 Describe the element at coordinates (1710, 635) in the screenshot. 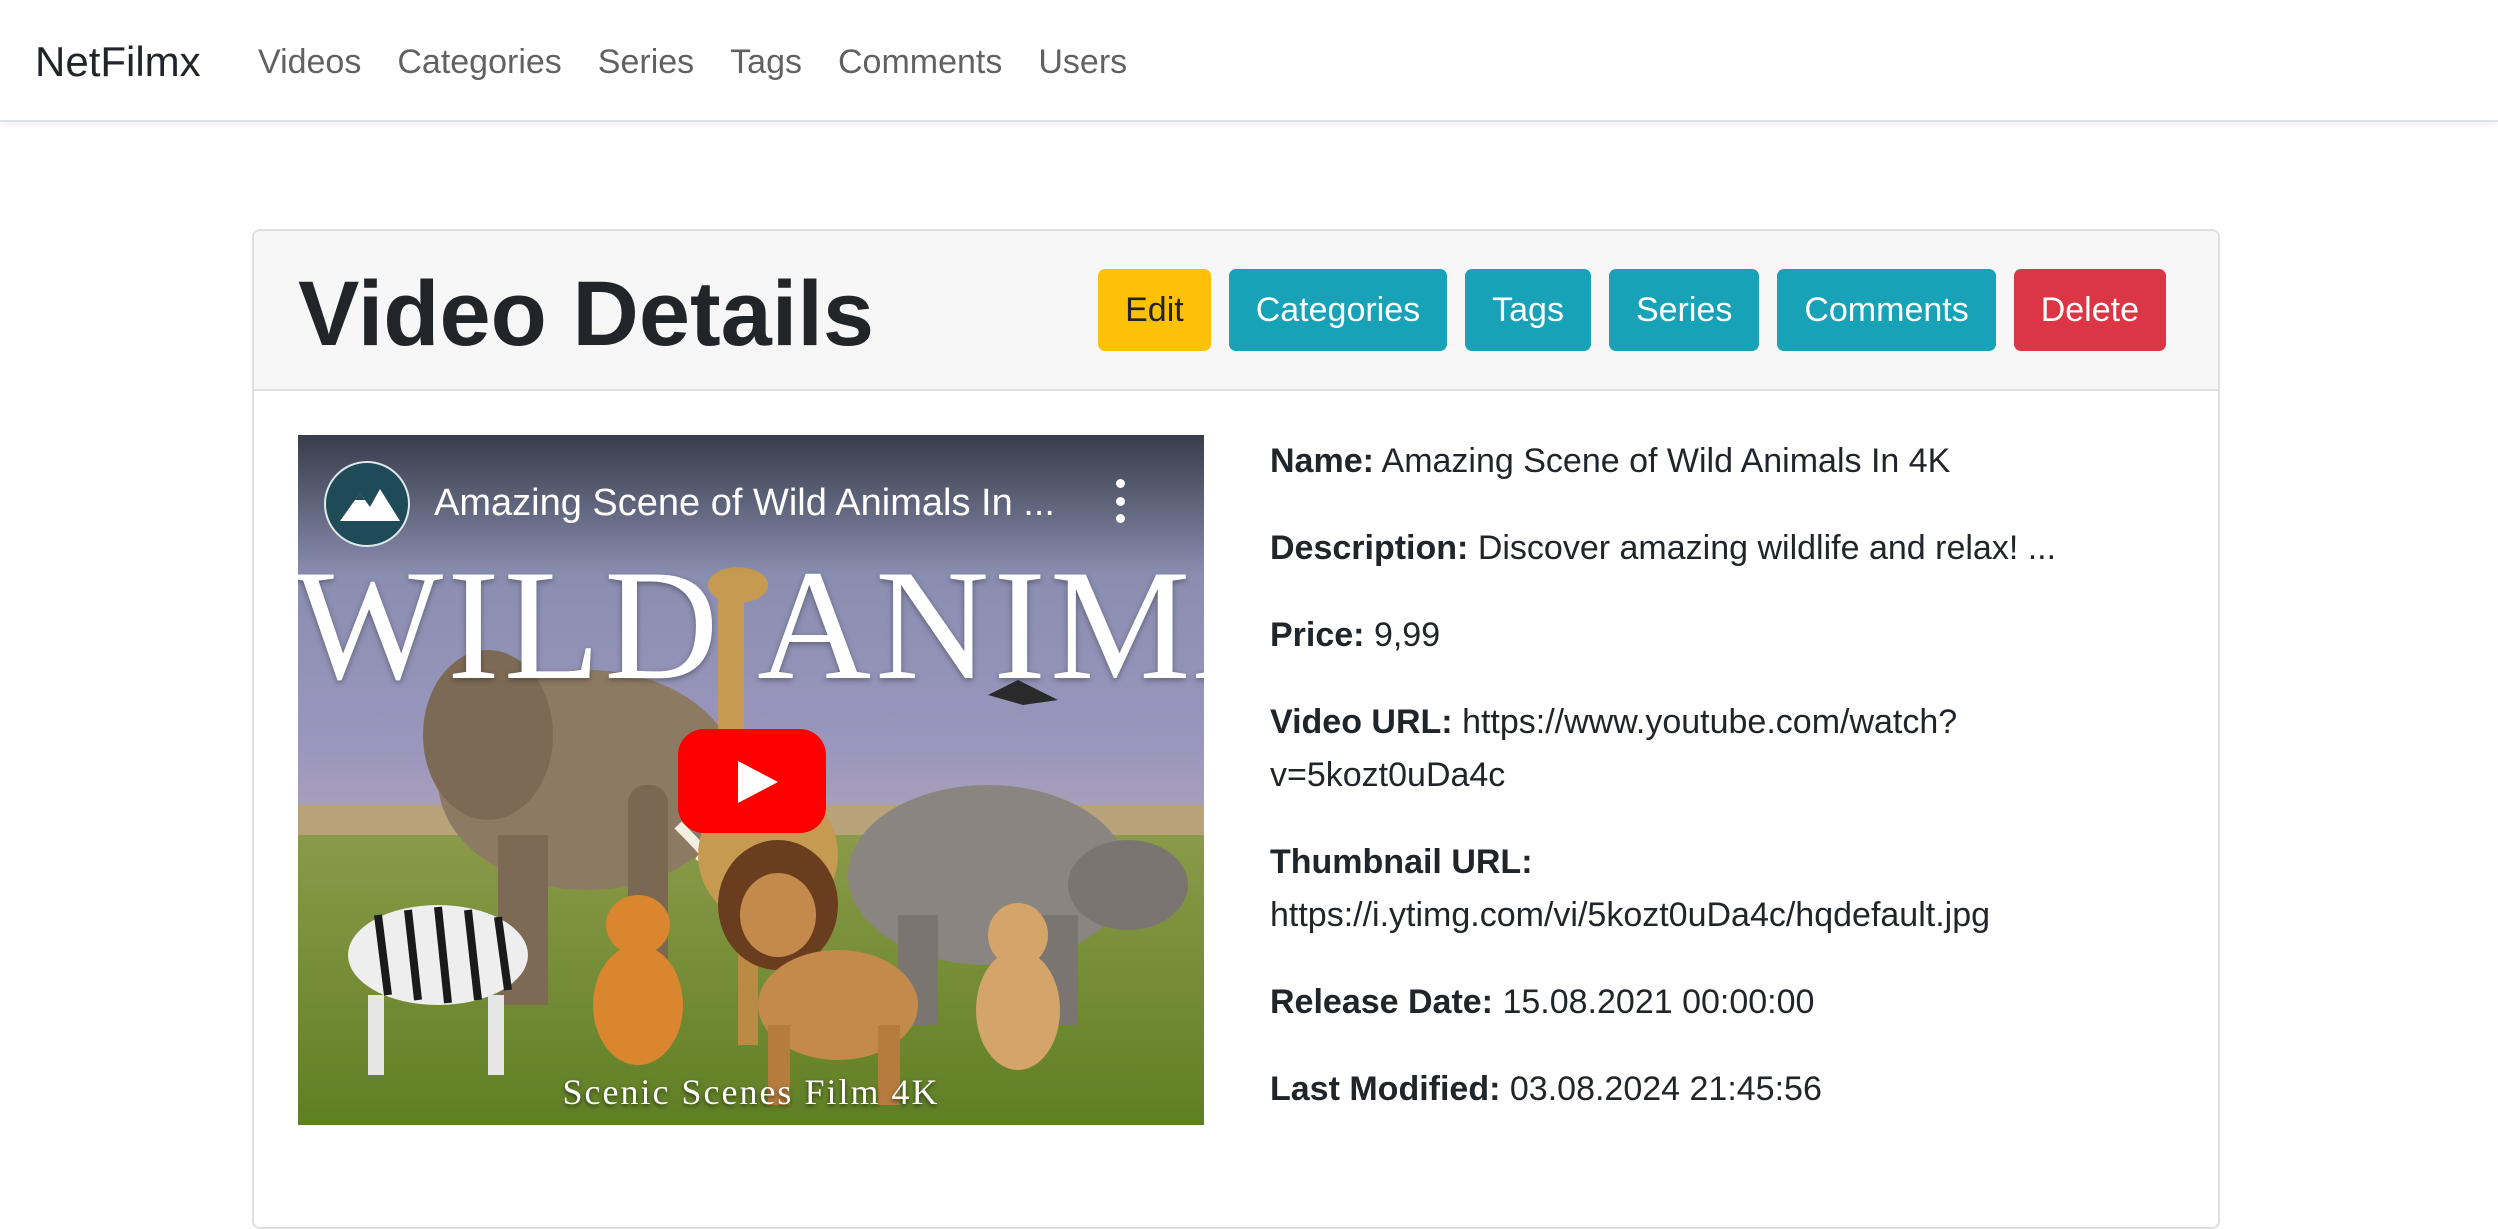

I see `detail-price: Price: 9,99` at that location.